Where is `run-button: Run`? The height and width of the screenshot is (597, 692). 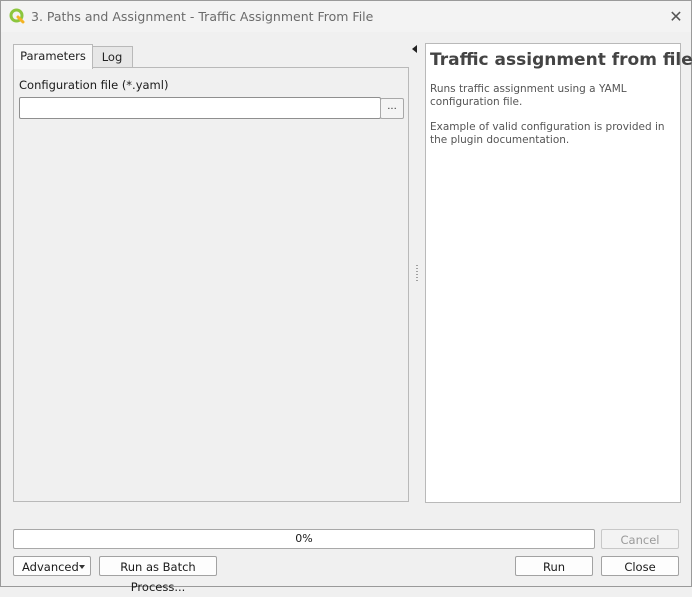
run-button: Run is located at coordinates (554, 566).